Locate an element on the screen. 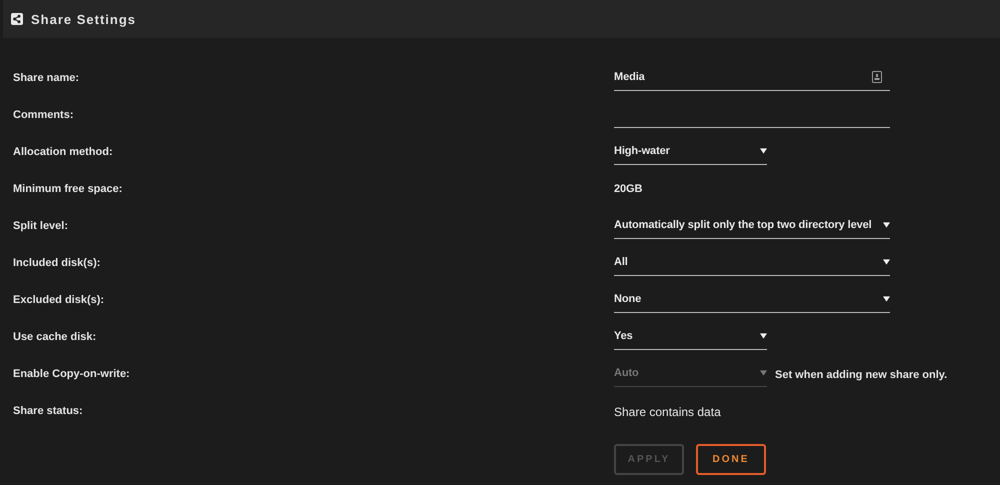 This screenshot has width=1000, height=485. dropdown: Automatically split only the top two directory level is located at coordinates (752, 225).